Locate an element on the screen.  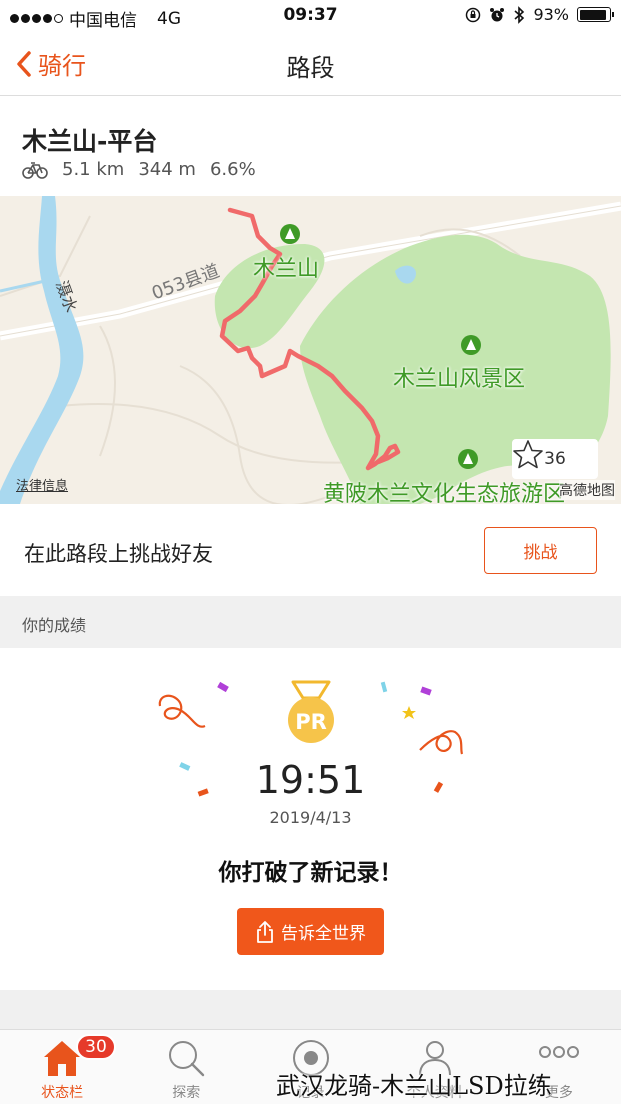
pr-badge-text: PR is located at coordinates (311, 722).